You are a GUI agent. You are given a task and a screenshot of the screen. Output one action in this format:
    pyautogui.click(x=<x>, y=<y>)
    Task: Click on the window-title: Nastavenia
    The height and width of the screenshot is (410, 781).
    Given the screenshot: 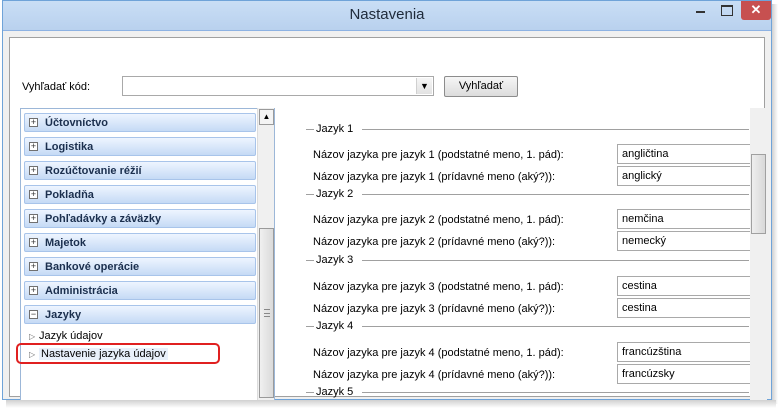 What is the action you would take?
    pyautogui.click(x=387, y=14)
    